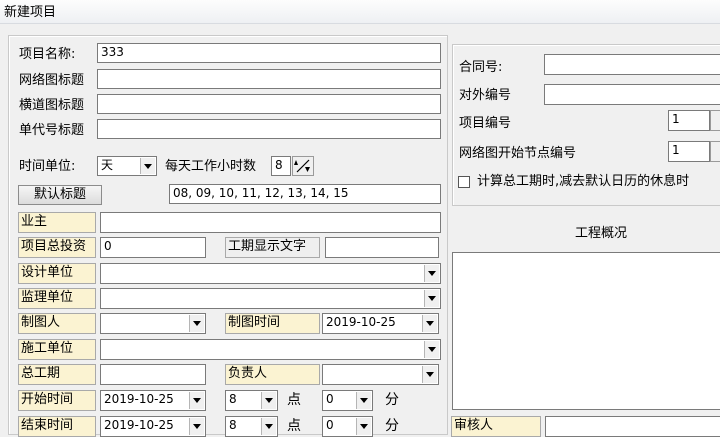  What do you see at coordinates (139, 425) in the screenshot?
I see `end-date-value: 2019-10-25` at bounding box center [139, 425].